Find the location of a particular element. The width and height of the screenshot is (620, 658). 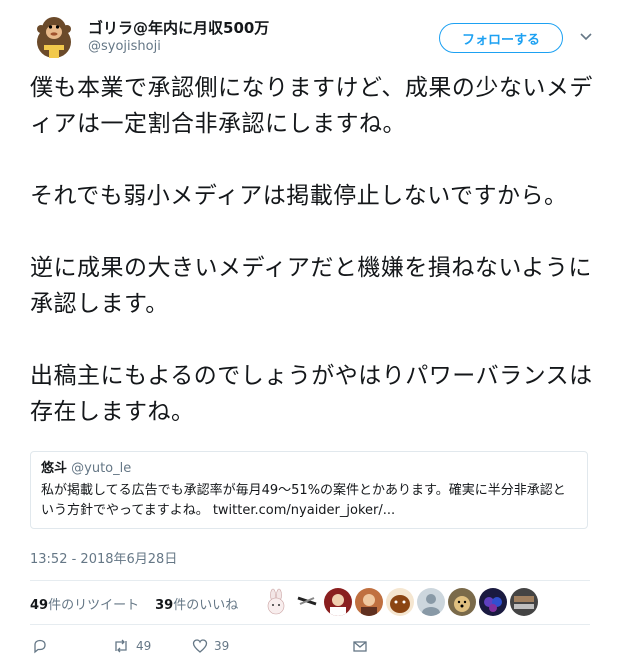

retweet-count: 49 is located at coordinates (144, 646).